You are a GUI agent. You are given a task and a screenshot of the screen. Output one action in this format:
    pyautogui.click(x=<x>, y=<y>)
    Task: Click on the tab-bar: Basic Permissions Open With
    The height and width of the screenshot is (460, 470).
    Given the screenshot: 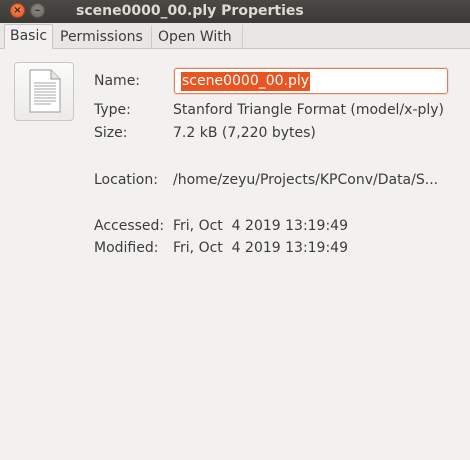 What is the action you would take?
    pyautogui.click(x=235, y=36)
    